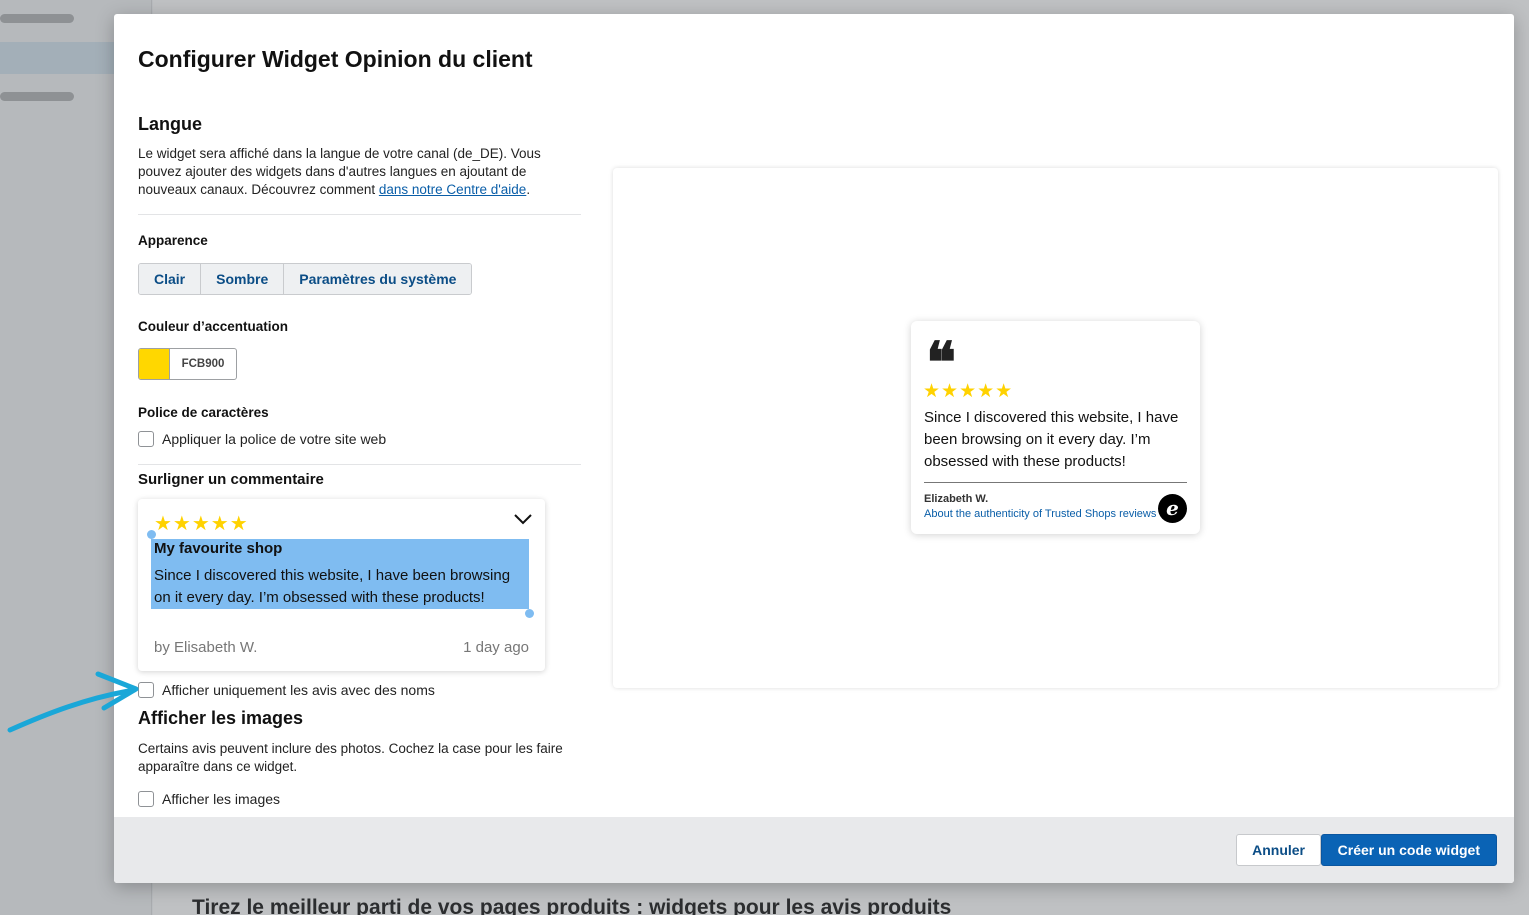  Describe the element at coordinates (814, 850) in the screenshot. I see `modal-footer: Annuler Créer un code widget` at that location.